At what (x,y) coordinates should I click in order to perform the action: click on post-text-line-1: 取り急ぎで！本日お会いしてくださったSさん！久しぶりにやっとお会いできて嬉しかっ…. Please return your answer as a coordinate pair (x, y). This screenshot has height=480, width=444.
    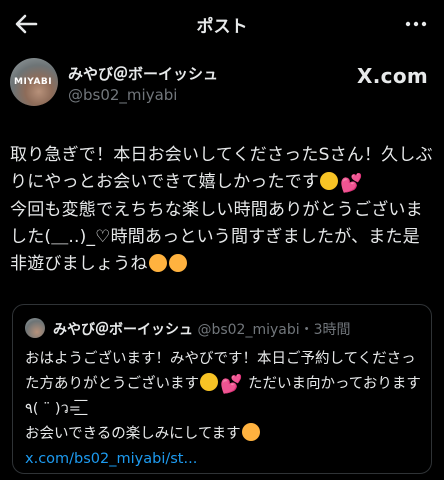
    Looking at the image, I should click on (221, 168).